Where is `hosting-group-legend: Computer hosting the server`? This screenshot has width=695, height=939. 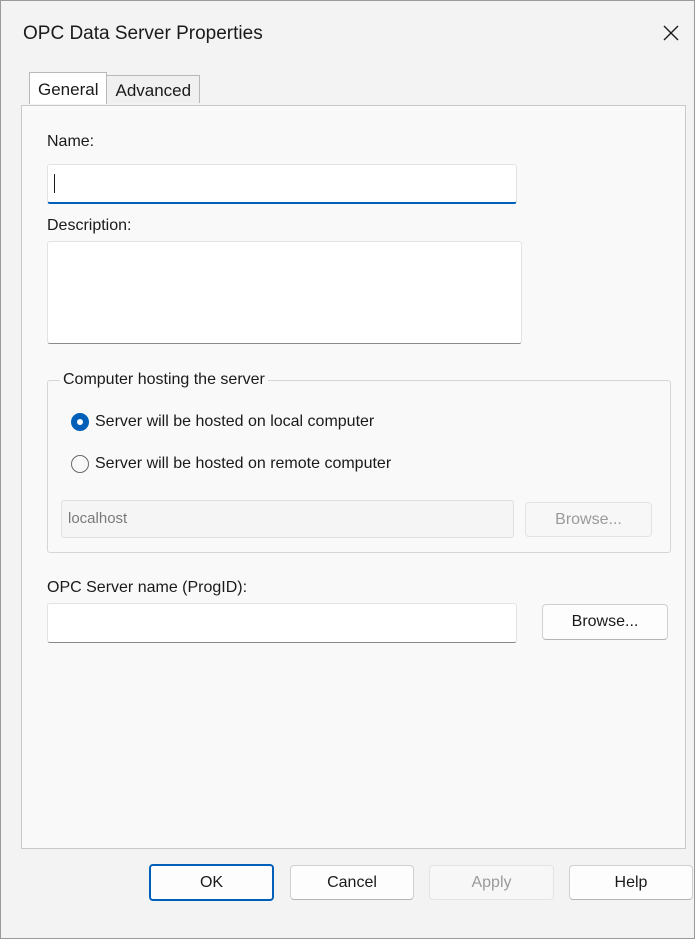 hosting-group-legend: Computer hosting the server is located at coordinates (164, 379).